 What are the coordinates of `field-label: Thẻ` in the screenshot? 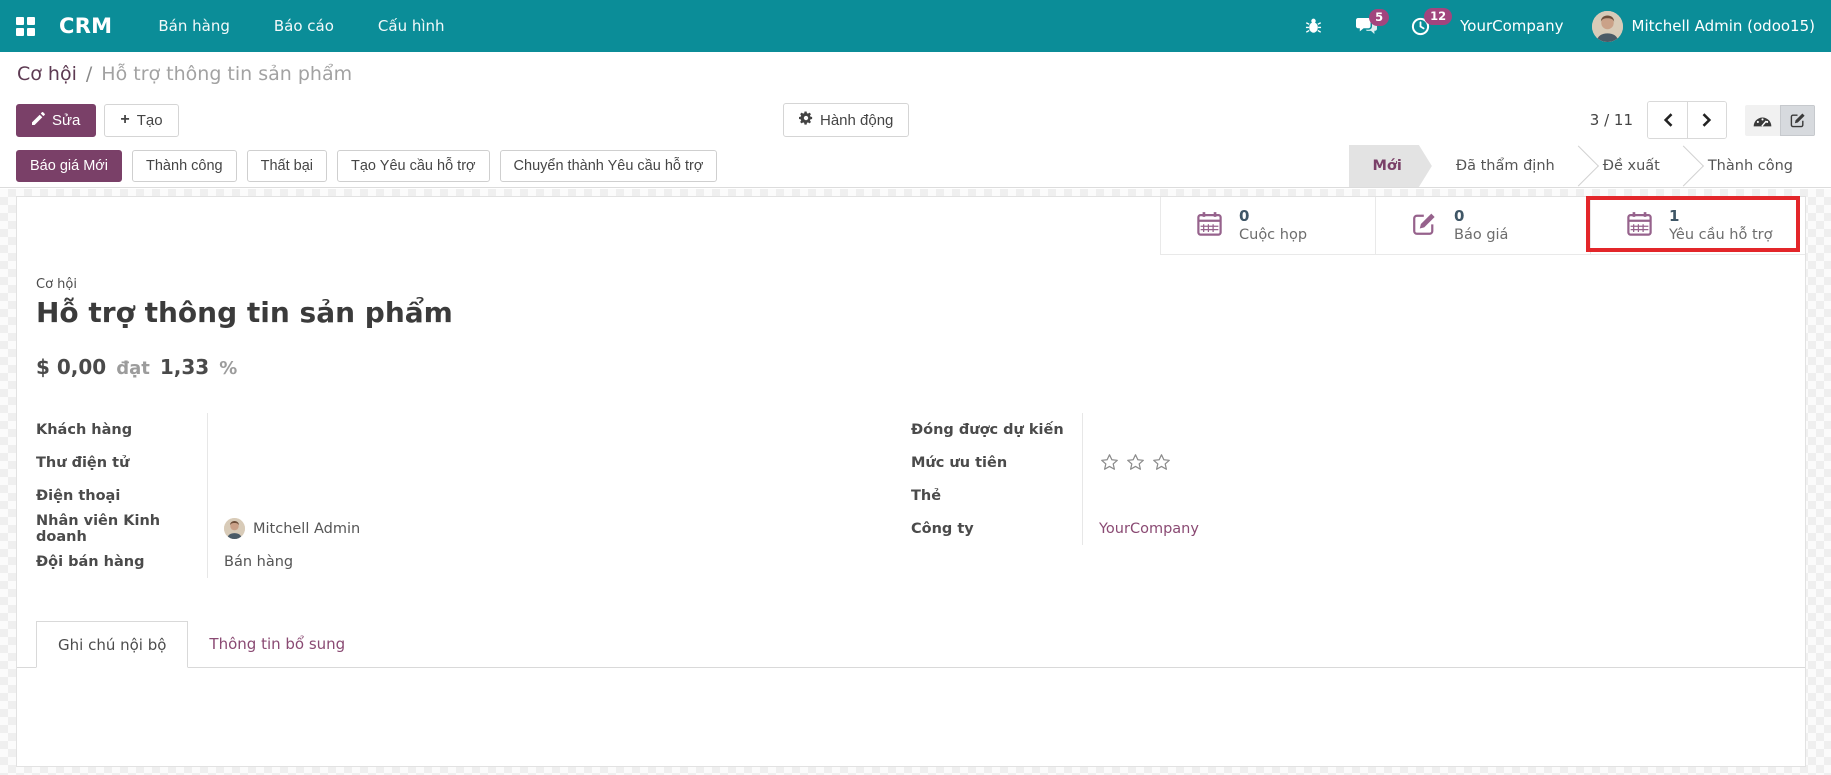 It's located at (997, 495).